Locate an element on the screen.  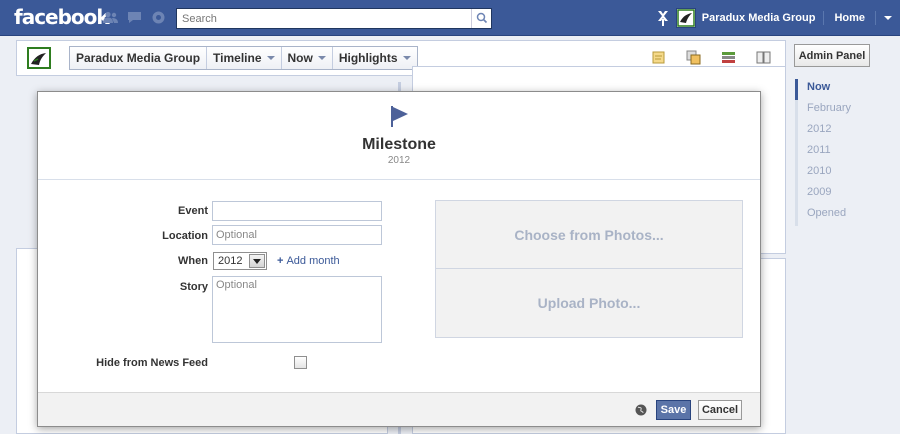
top-bar: facebook Paradux Media Group Home is located at coordinates (450, 18).